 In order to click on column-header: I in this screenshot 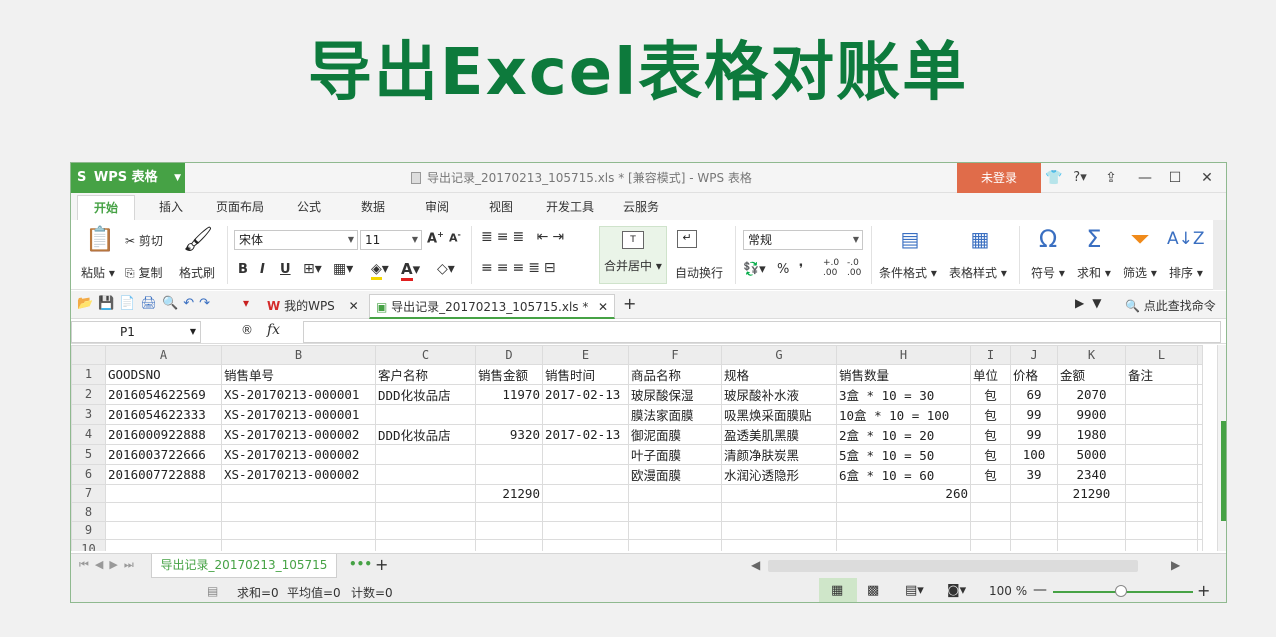, I will do `click(990, 355)`.